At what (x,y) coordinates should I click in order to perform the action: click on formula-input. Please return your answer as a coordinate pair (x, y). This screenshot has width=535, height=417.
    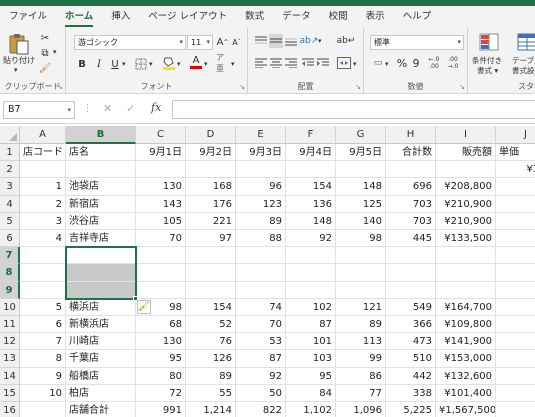
    Looking at the image, I should click on (353, 109).